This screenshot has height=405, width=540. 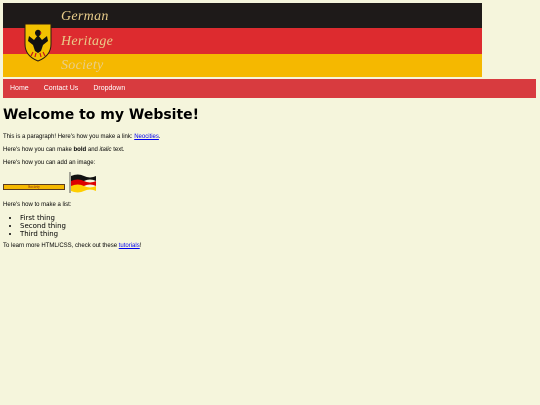 What do you see at coordinates (87, 41) in the screenshot?
I see `banner-word-heritage: Heritage` at bounding box center [87, 41].